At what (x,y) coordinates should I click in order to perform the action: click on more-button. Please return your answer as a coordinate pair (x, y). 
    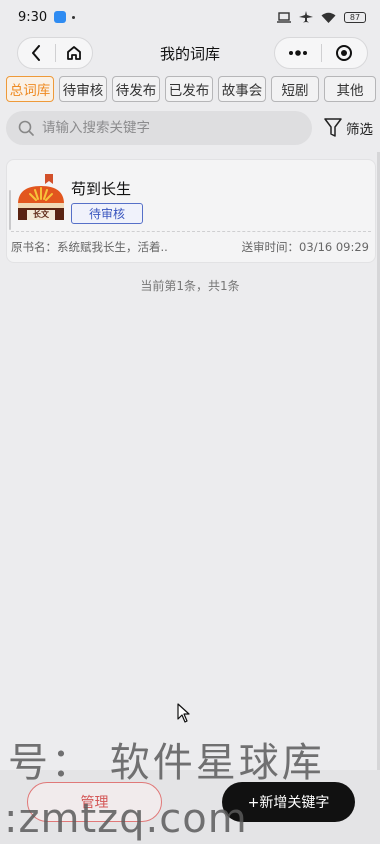
    Looking at the image, I should click on (298, 53).